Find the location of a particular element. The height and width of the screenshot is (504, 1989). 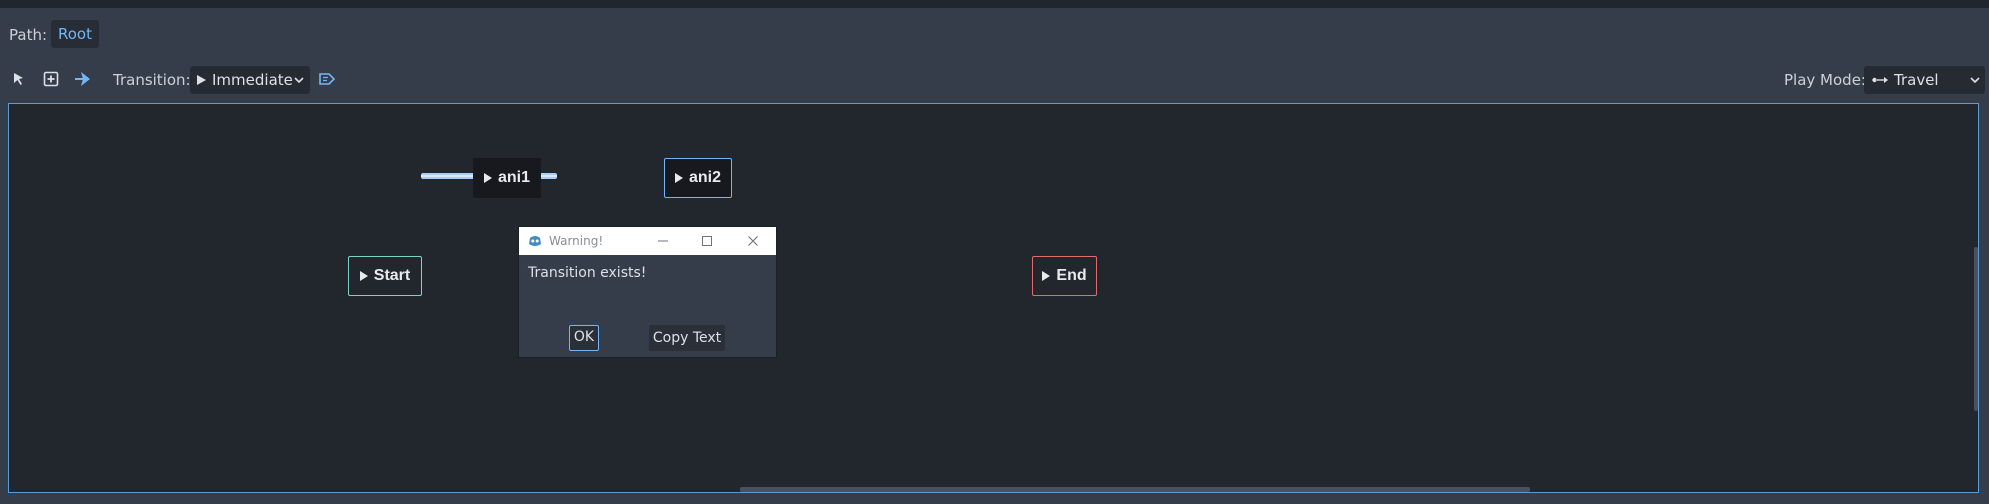

graph-horizontal-scrollbar is located at coordinates (1135, 489).